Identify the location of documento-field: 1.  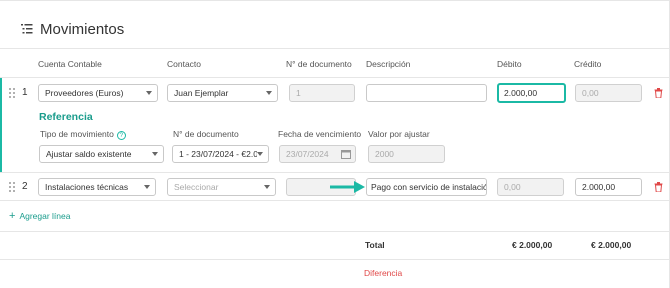
(322, 93).